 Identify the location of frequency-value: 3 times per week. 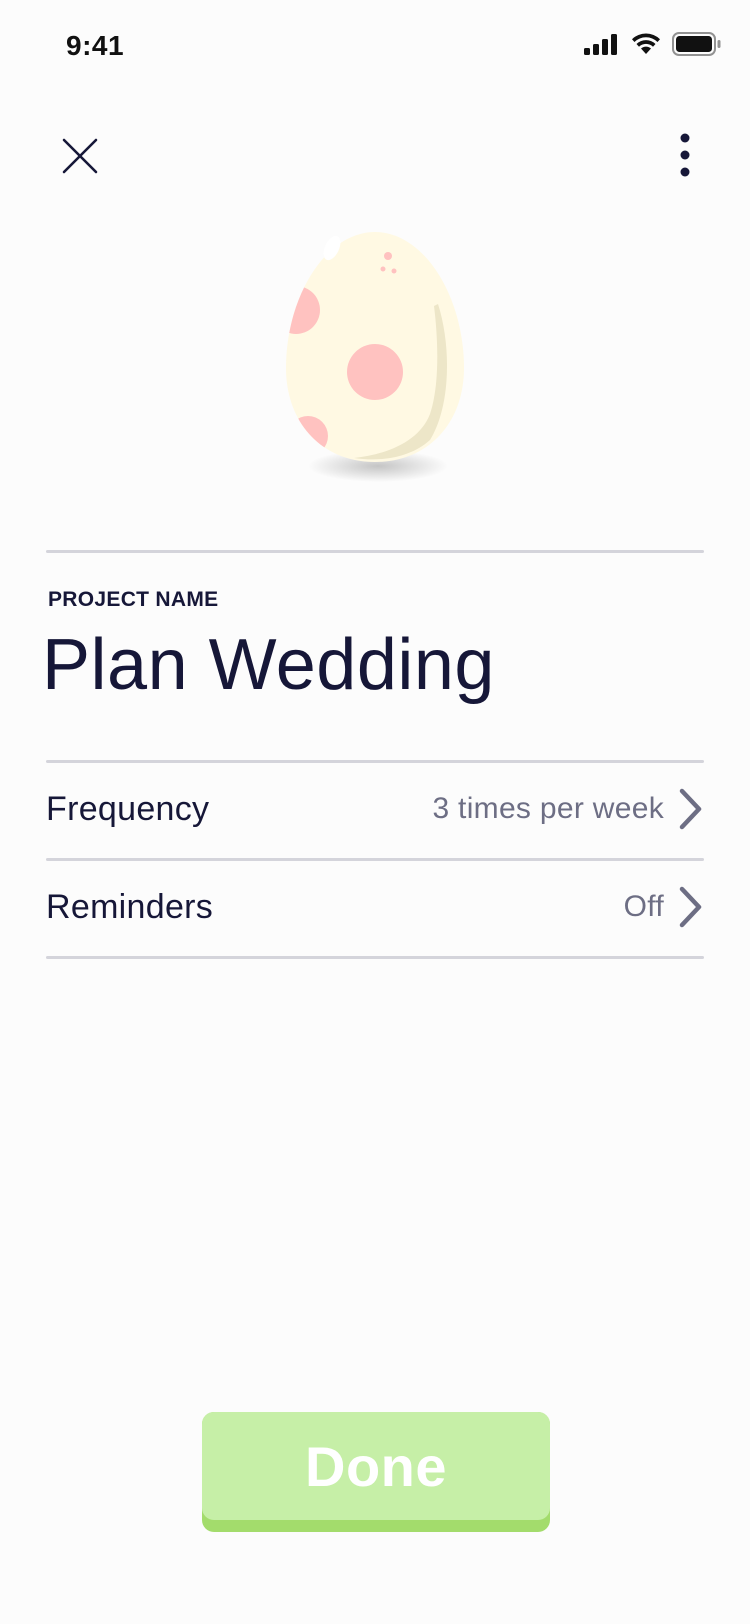
(548, 808).